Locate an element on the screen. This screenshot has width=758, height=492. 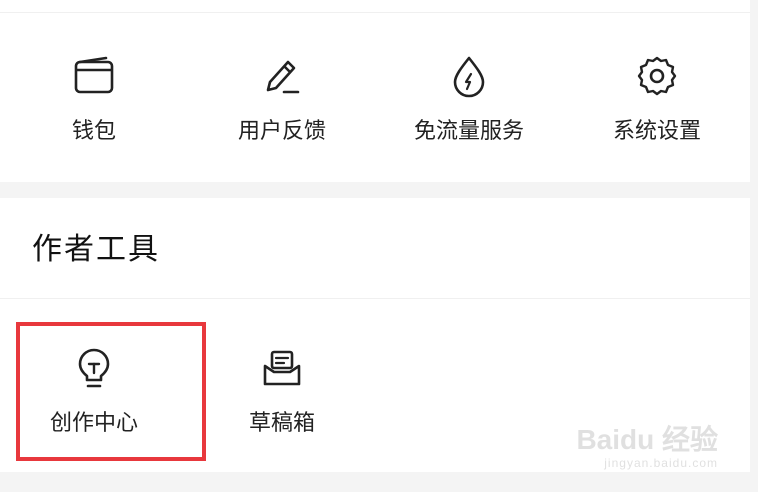
feedback-pencil-icon is located at coordinates (283, 77).